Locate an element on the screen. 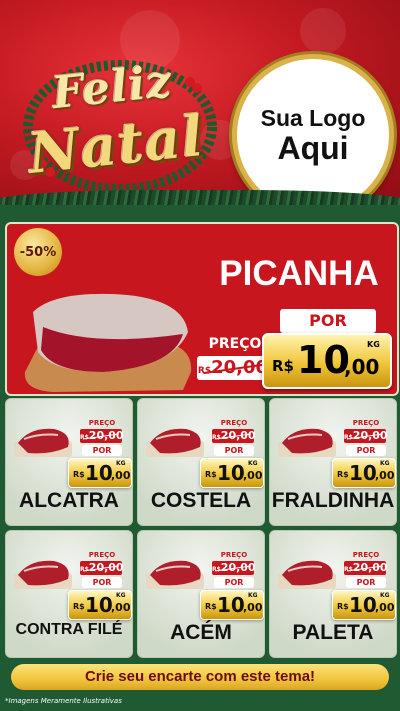 The image size is (400, 711). disclaimer-text: *Imagens Meramente Ilustrativas is located at coordinates (63, 701).